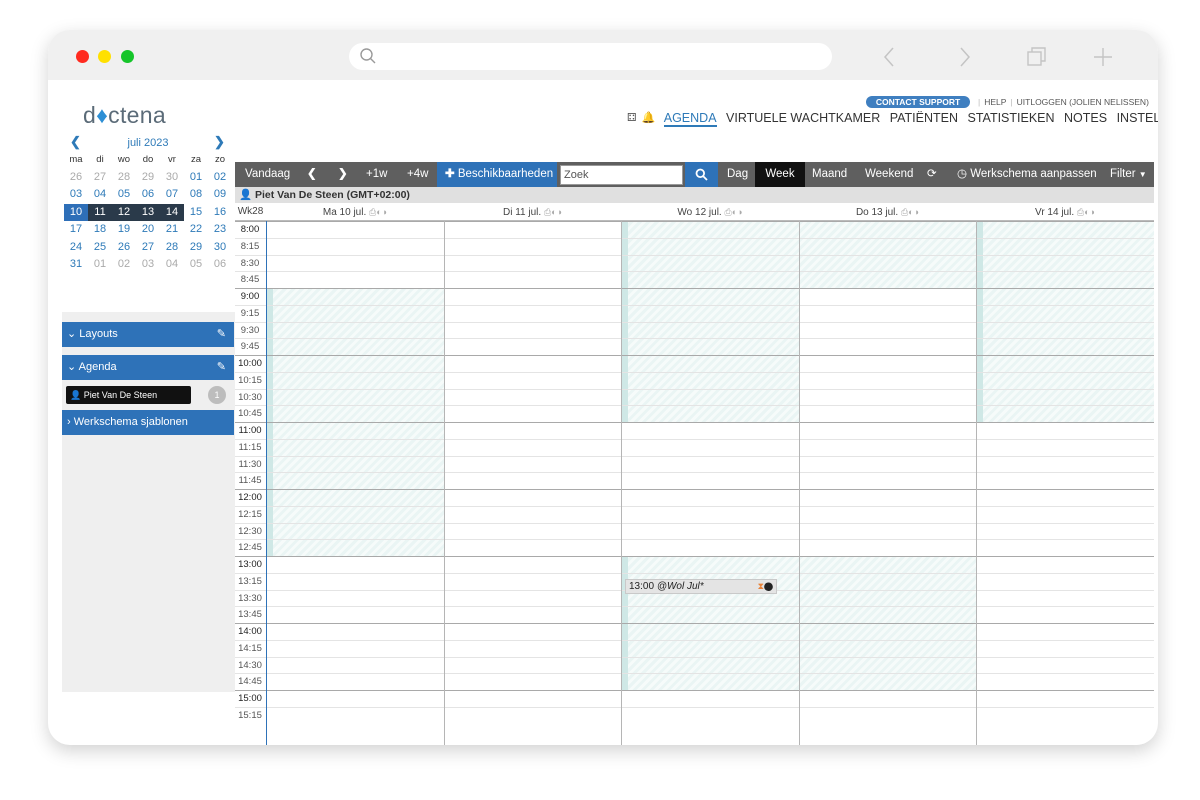 The height and width of the screenshot is (800, 1200). What do you see at coordinates (196, 195) in the screenshot?
I see `calendar-day: 08` at bounding box center [196, 195].